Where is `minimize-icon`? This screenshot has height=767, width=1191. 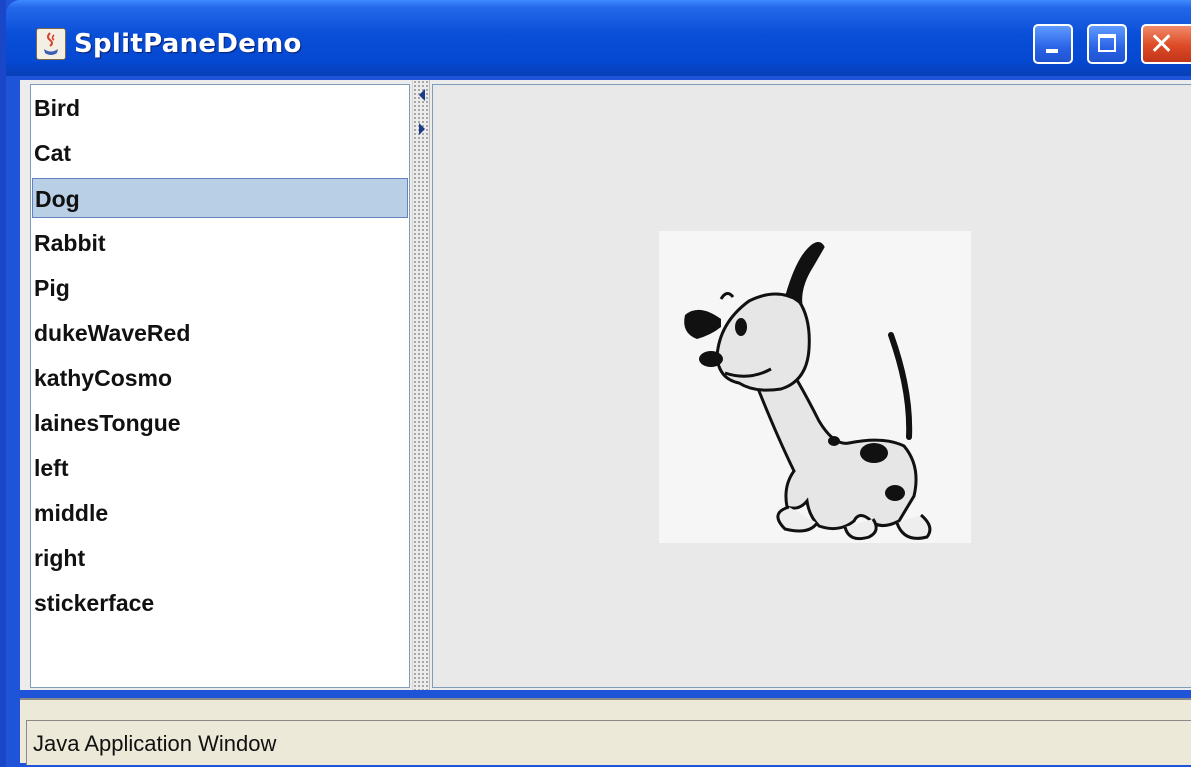
minimize-icon is located at coordinates (1052, 51).